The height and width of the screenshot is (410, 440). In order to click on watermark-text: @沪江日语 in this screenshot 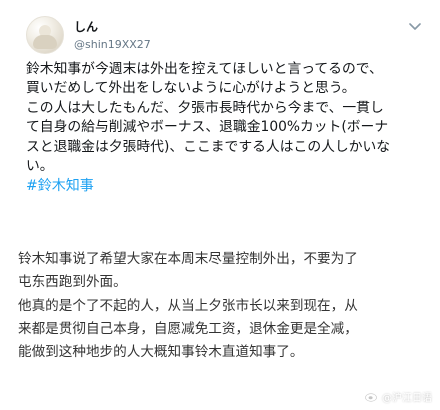, I will do `click(407, 398)`.